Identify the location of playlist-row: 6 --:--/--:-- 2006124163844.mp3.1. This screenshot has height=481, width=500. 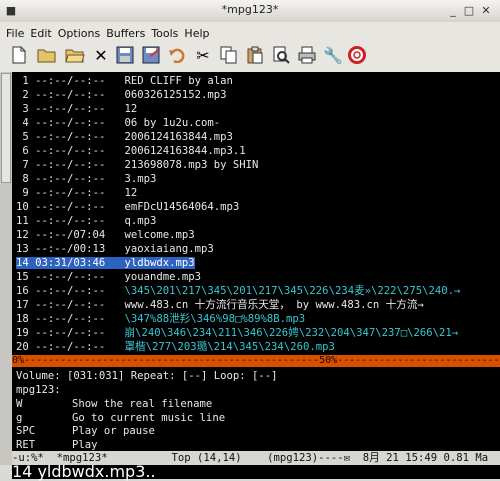
(131, 151).